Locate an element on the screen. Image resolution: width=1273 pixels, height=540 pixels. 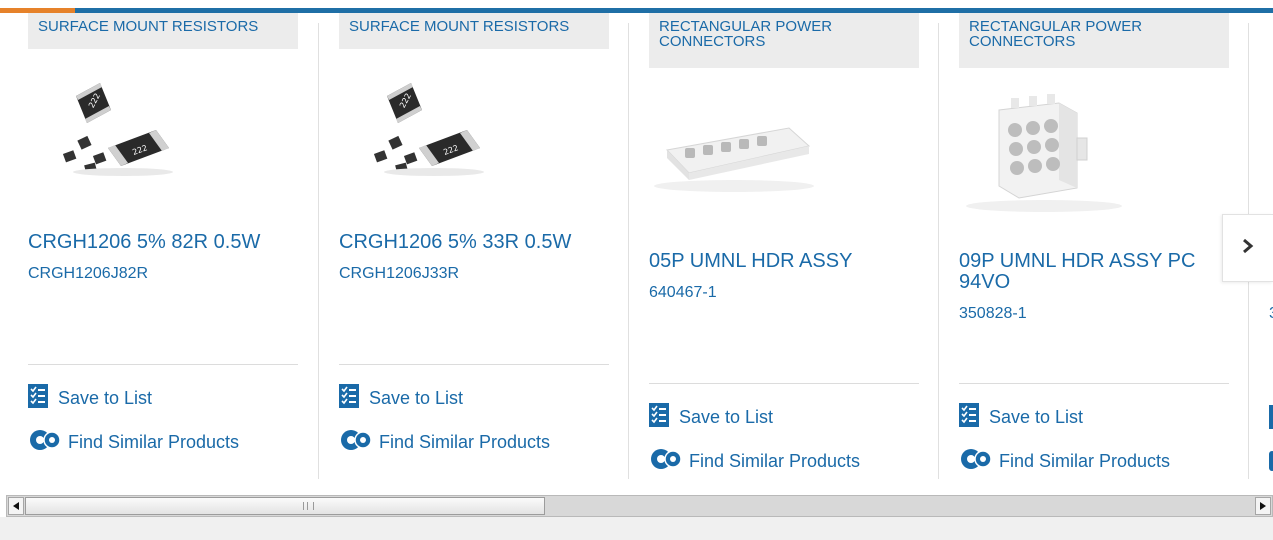
scrollbar-thumb is located at coordinates (285, 506).